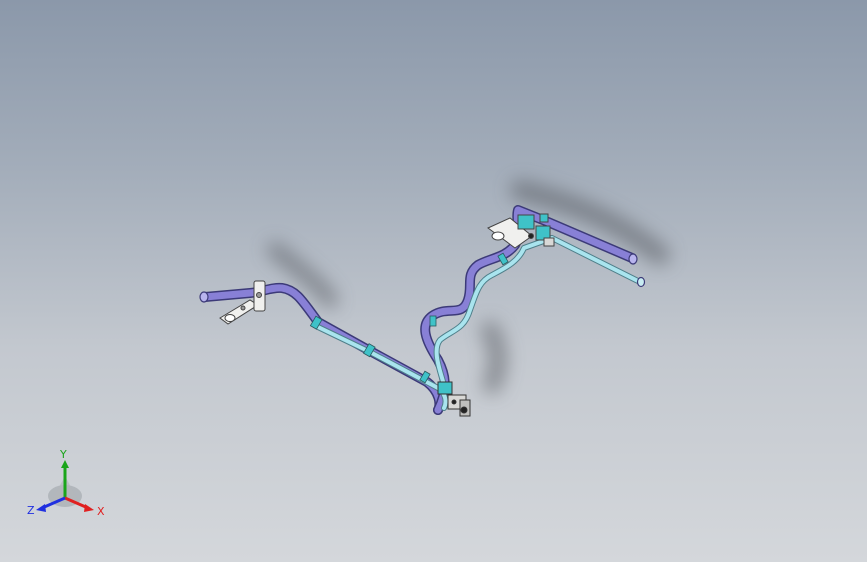  I want to click on tube-clips, so click(409, 318).